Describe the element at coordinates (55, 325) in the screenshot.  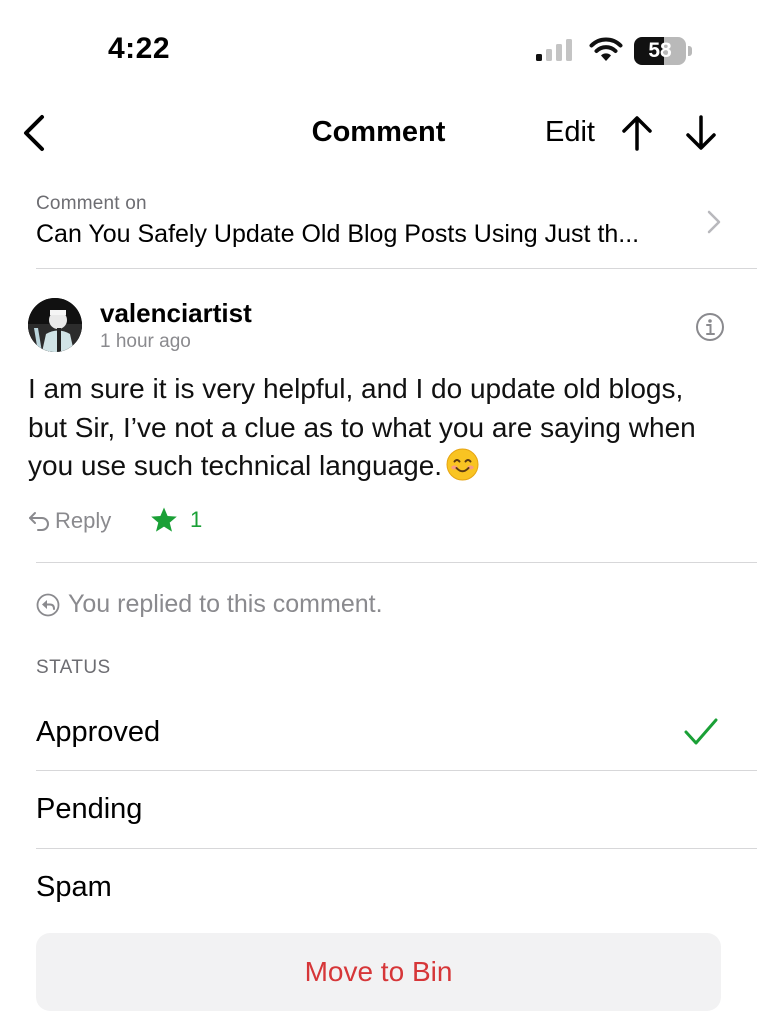
I see `avatar` at that location.